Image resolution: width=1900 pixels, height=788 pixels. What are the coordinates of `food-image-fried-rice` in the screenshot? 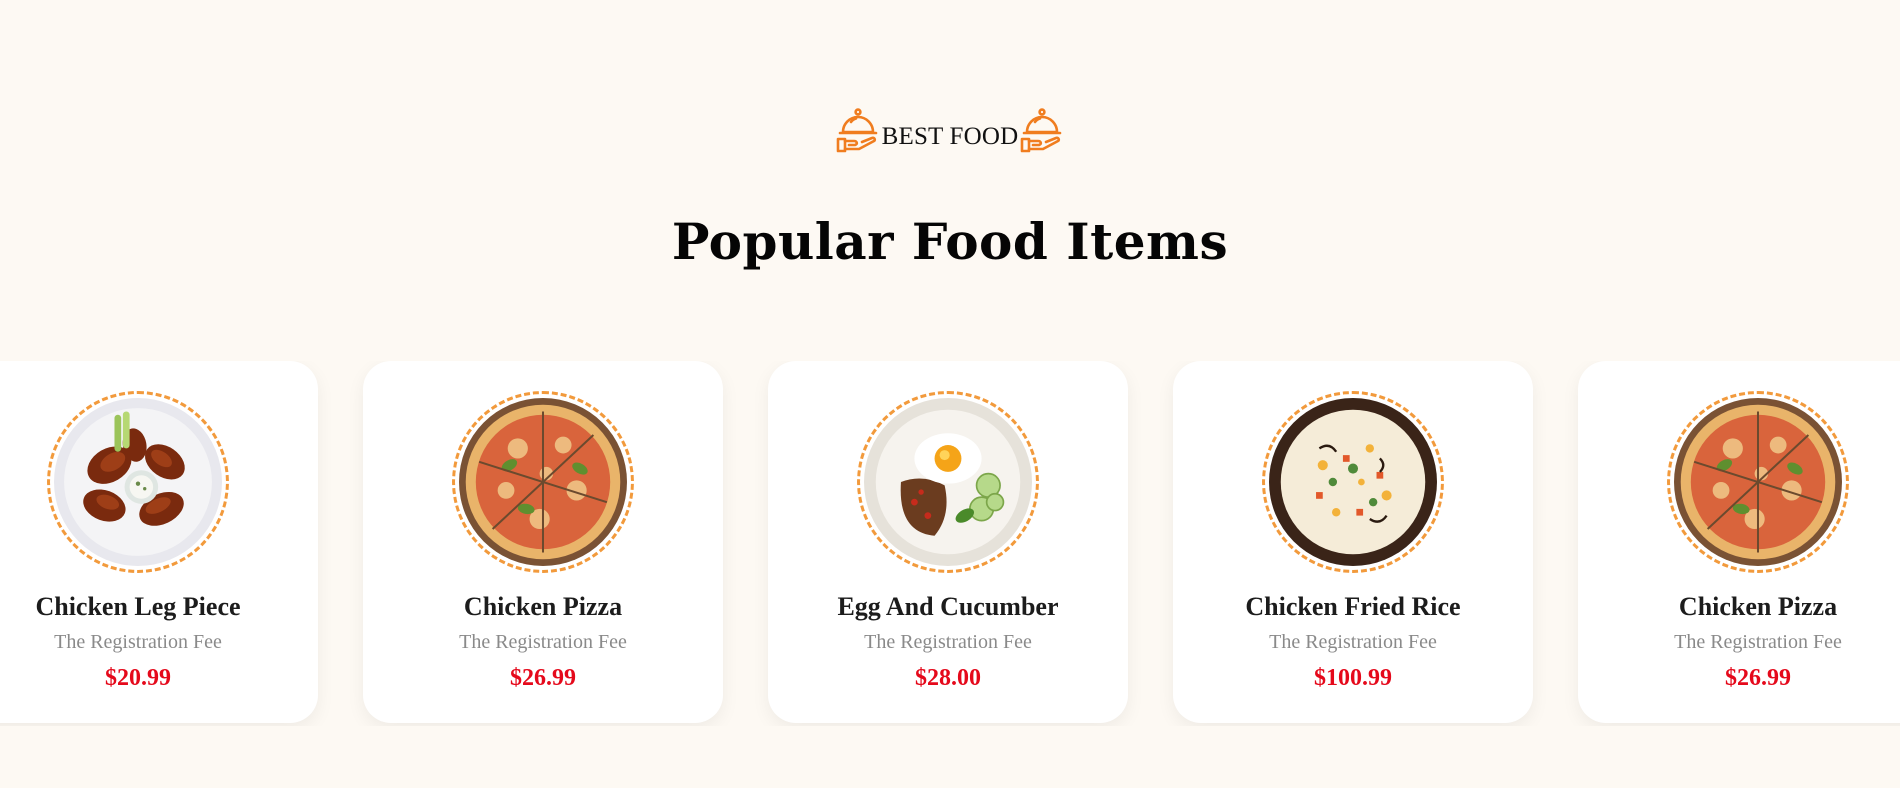 It's located at (1353, 482).